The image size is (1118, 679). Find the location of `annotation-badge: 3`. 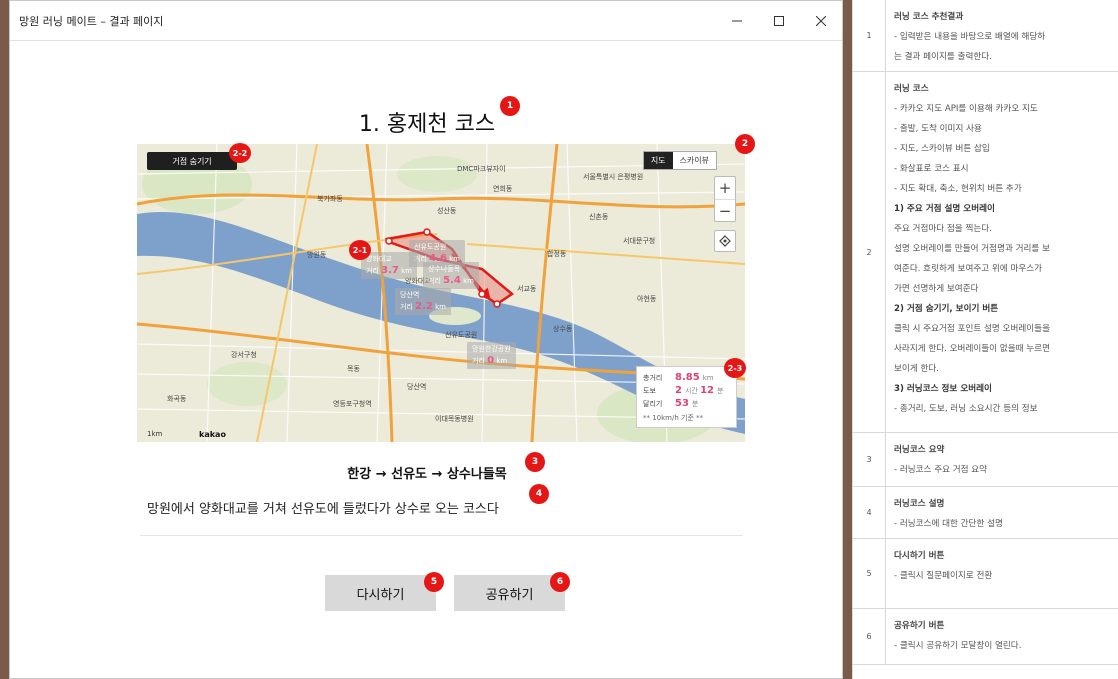

annotation-badge: 3 is located at coordinates (535, 462).